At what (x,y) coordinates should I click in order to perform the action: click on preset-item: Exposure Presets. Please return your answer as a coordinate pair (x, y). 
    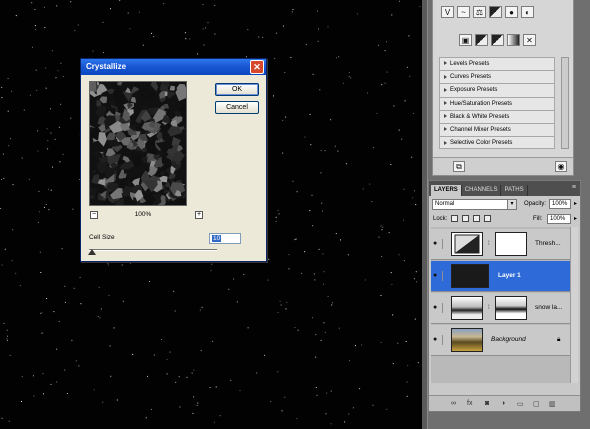
    Looking at the image, I should click on (497, 90).